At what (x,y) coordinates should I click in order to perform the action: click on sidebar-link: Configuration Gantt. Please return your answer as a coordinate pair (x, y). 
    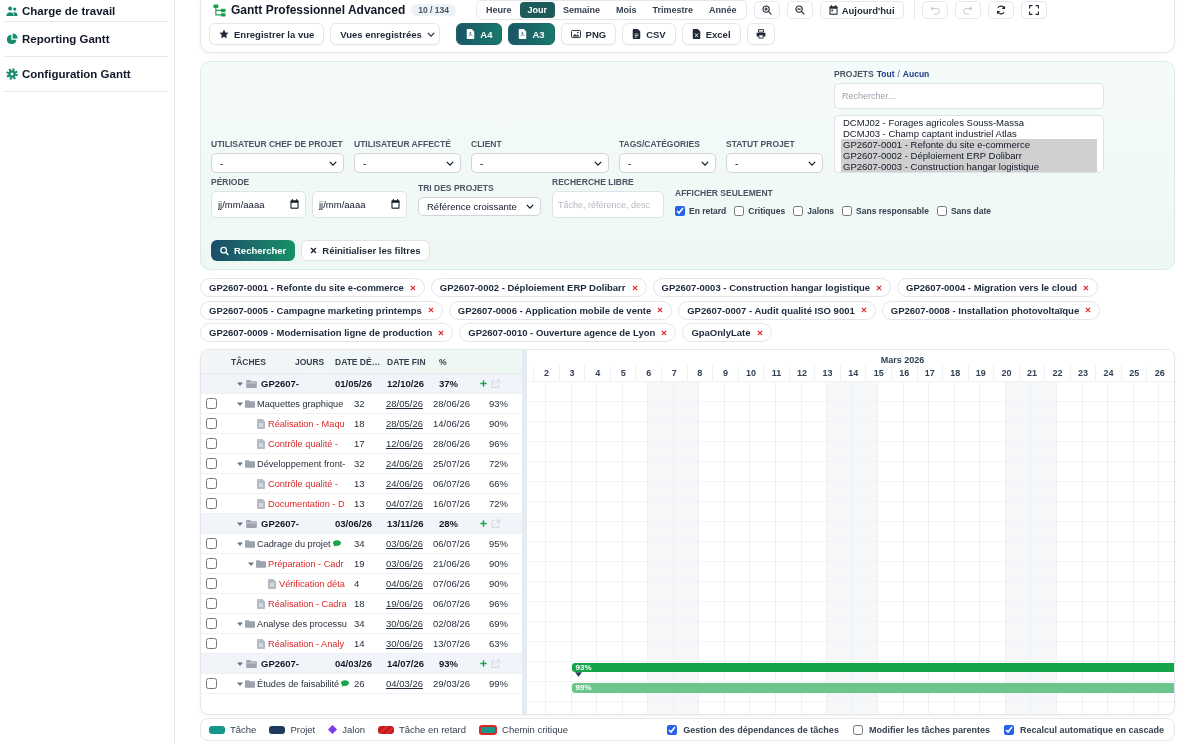
    Looking at the image, I should click on (86, 74).